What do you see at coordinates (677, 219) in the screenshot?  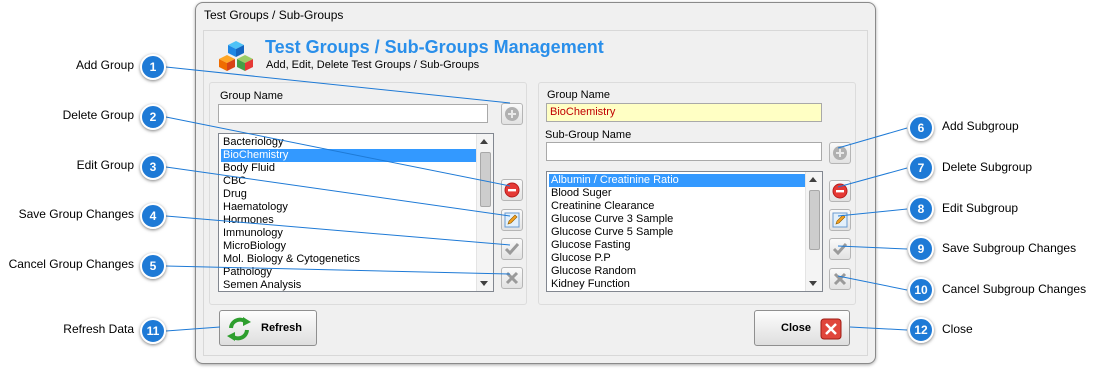 I see `list-item: Glucose Curve 3 Sample` at bounding box center [677, 219].